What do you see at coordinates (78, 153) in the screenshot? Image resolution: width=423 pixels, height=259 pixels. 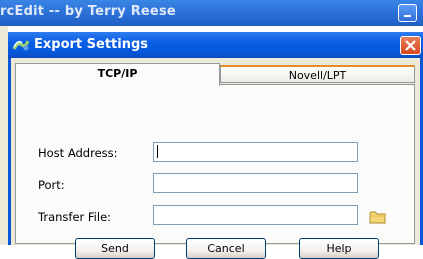 I see `host-address-label: Host Address:` at bounding box center [78, 153].